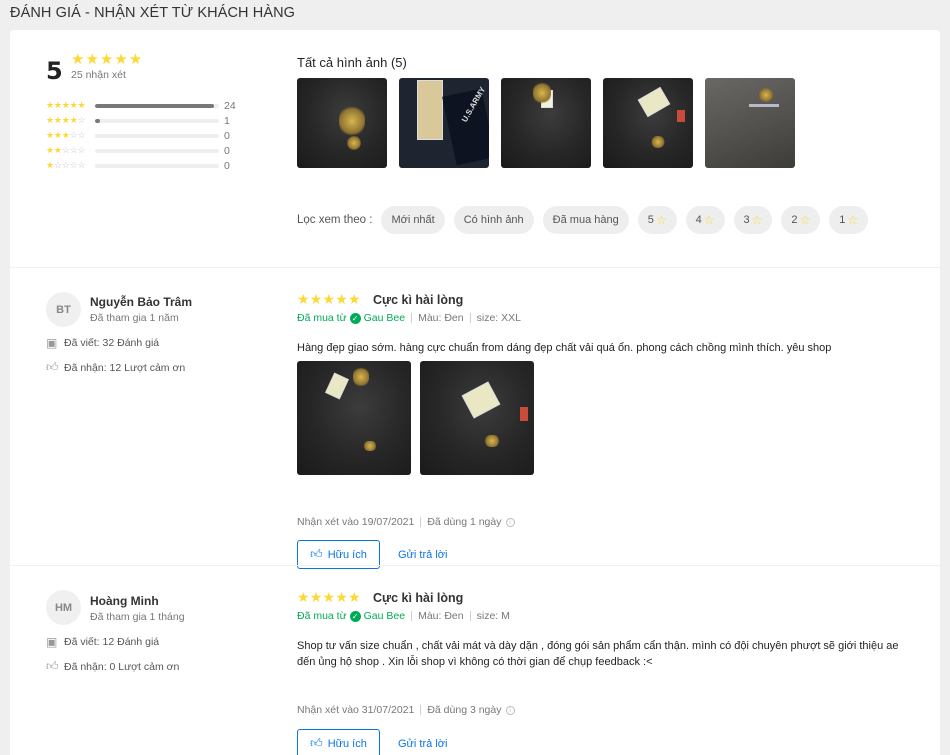 The height and width of the screenshot is (755, 950). I want to click on review-date: Nhận xét vào 19/07/2021, so click(356, 522).